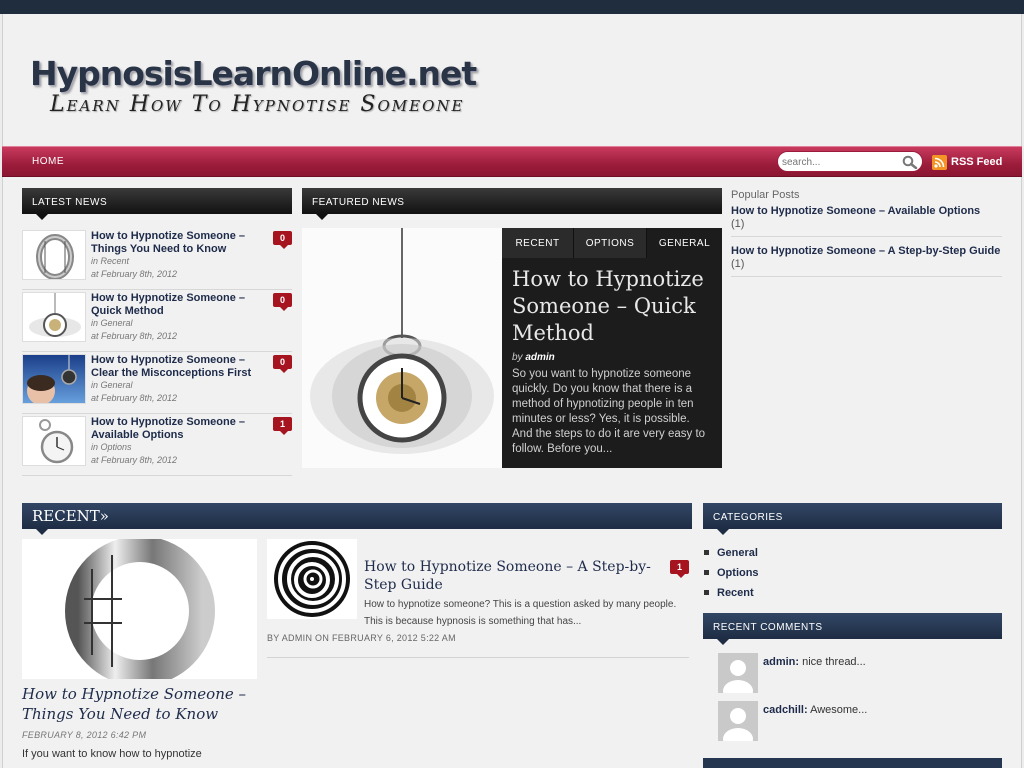  Describe the element at coordinates (253, 73) in the screenshot. I see `site-title: HypnosisLearnOnline.net` at that location.